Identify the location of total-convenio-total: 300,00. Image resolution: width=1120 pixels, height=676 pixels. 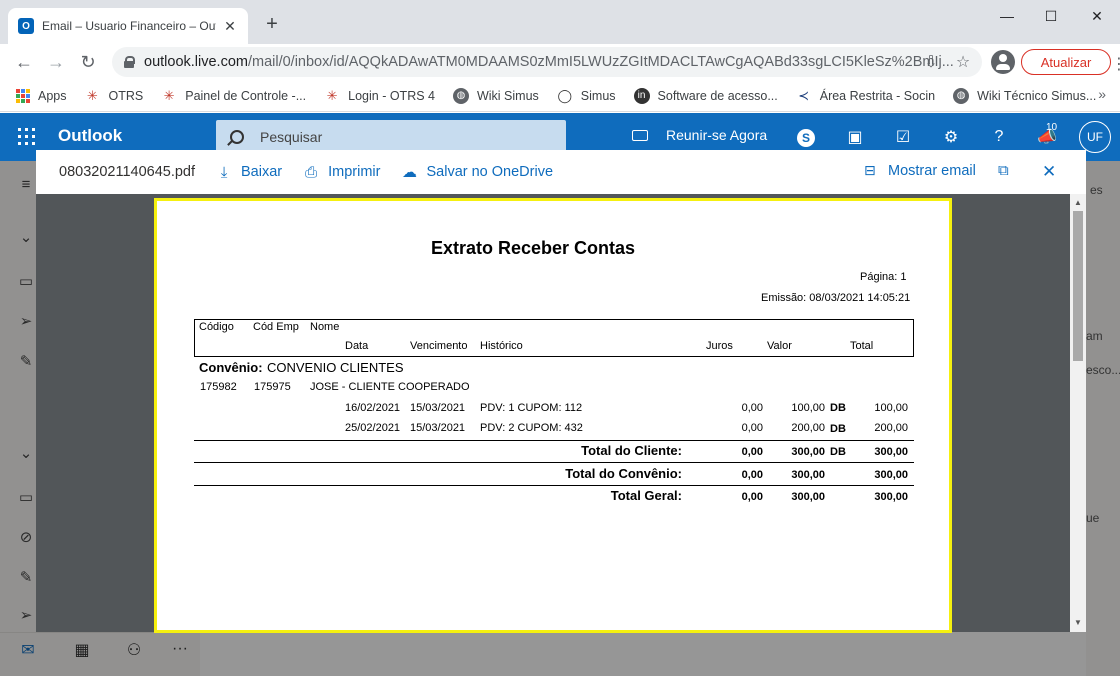
(891, 475).